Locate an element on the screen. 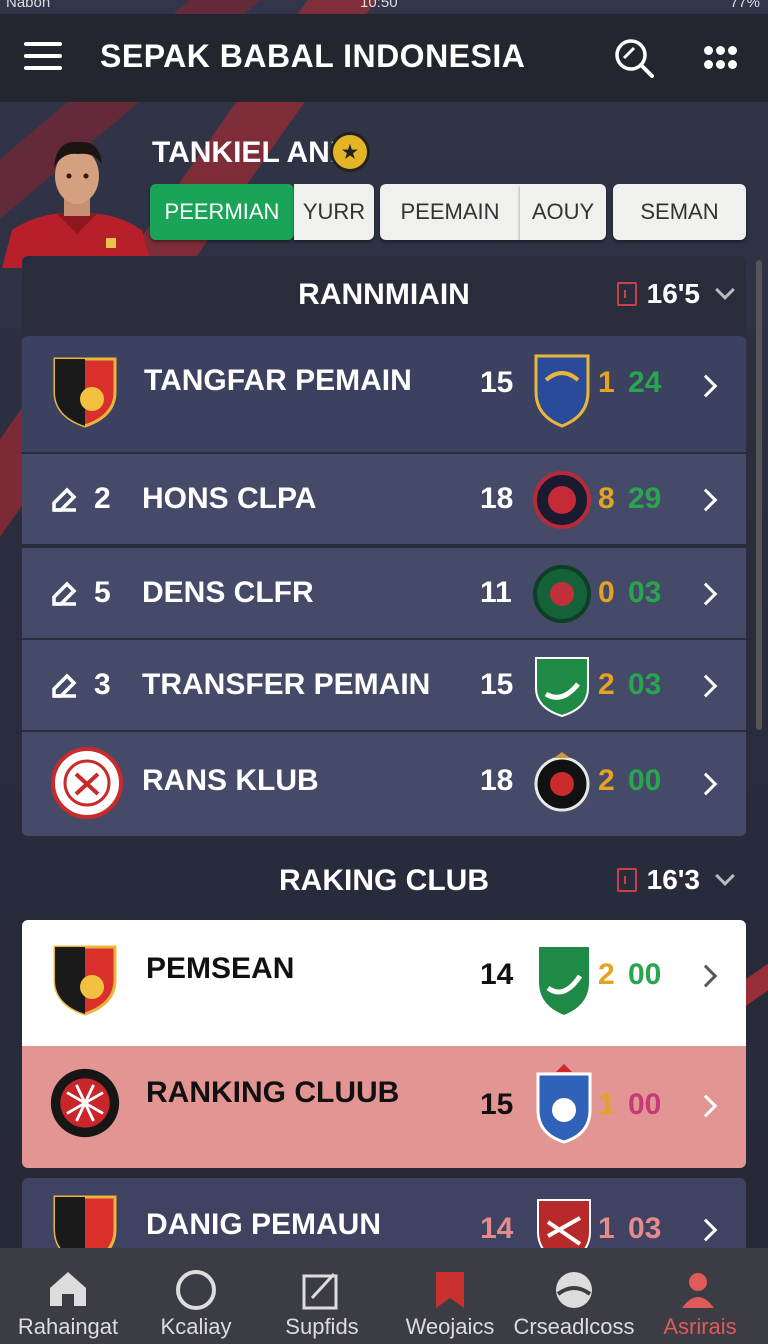  club-ranking-header: RAKING CLUB 16'3 is located at coordinates (384, 880).